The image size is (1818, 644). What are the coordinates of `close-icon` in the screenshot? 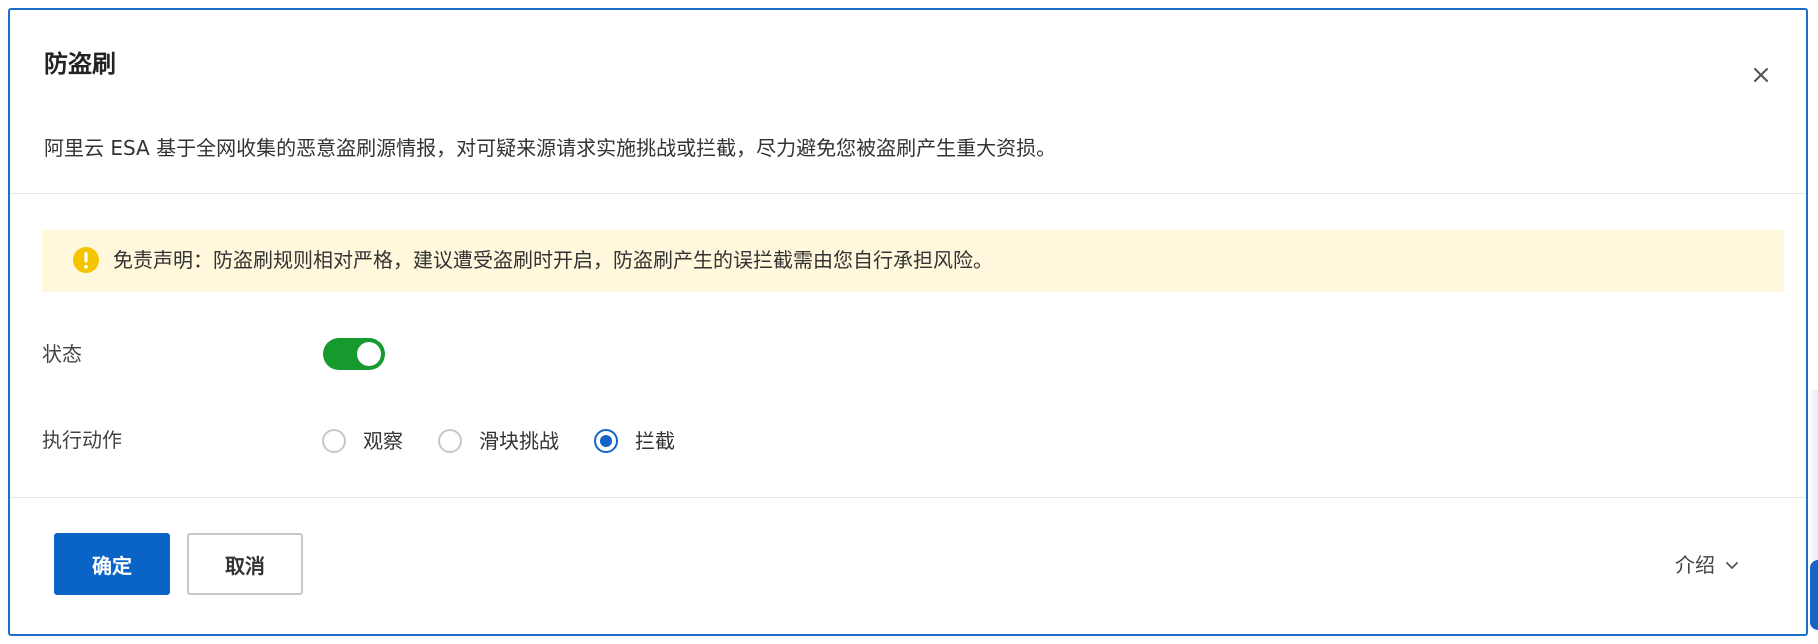 It's located at (1761, 75).